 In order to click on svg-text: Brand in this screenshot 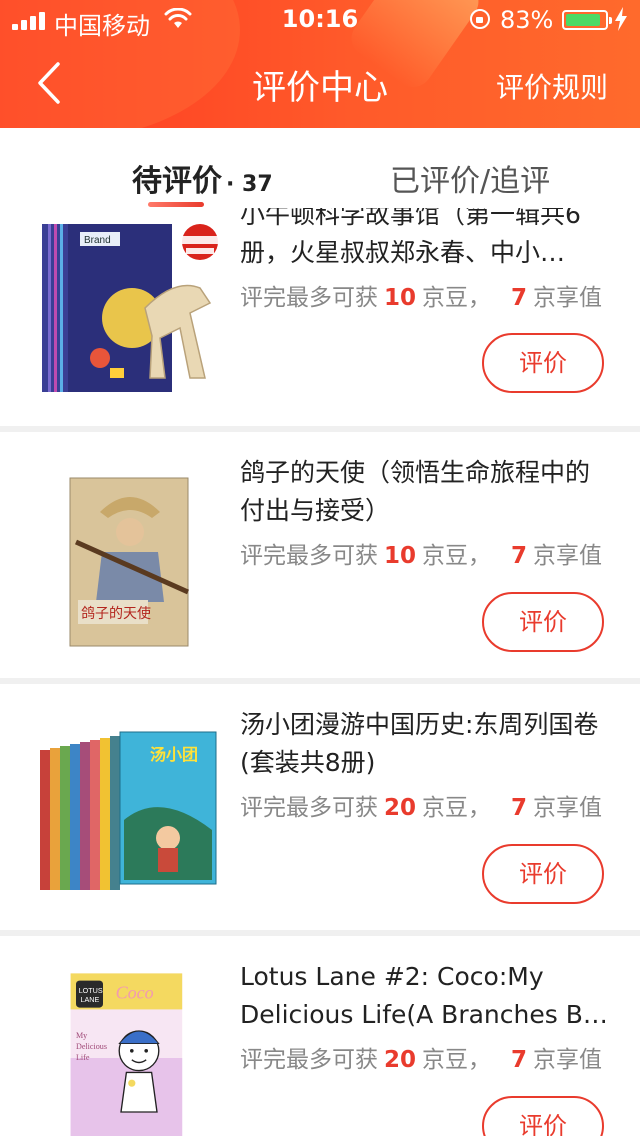, I will do `click(97, 240)`.